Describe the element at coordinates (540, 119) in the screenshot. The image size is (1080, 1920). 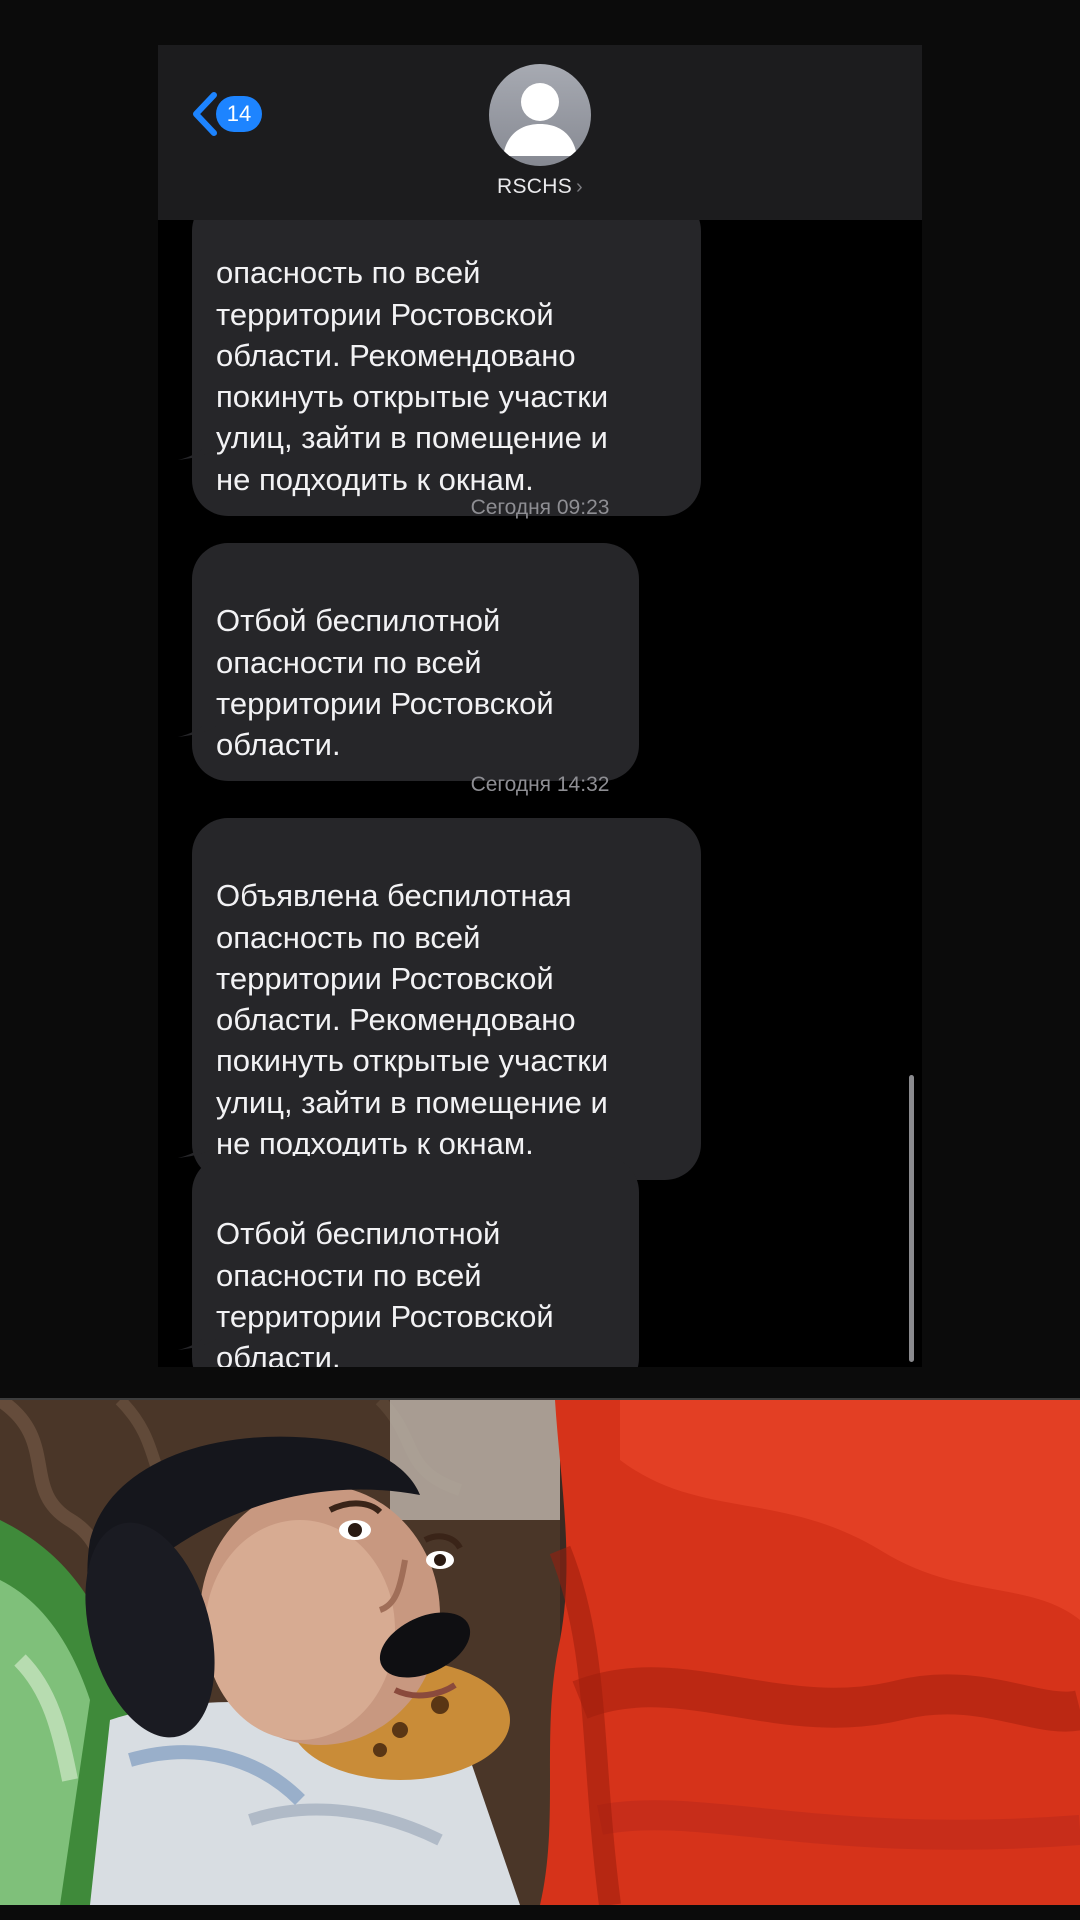
I see `person-silhouette-icon` at that location.